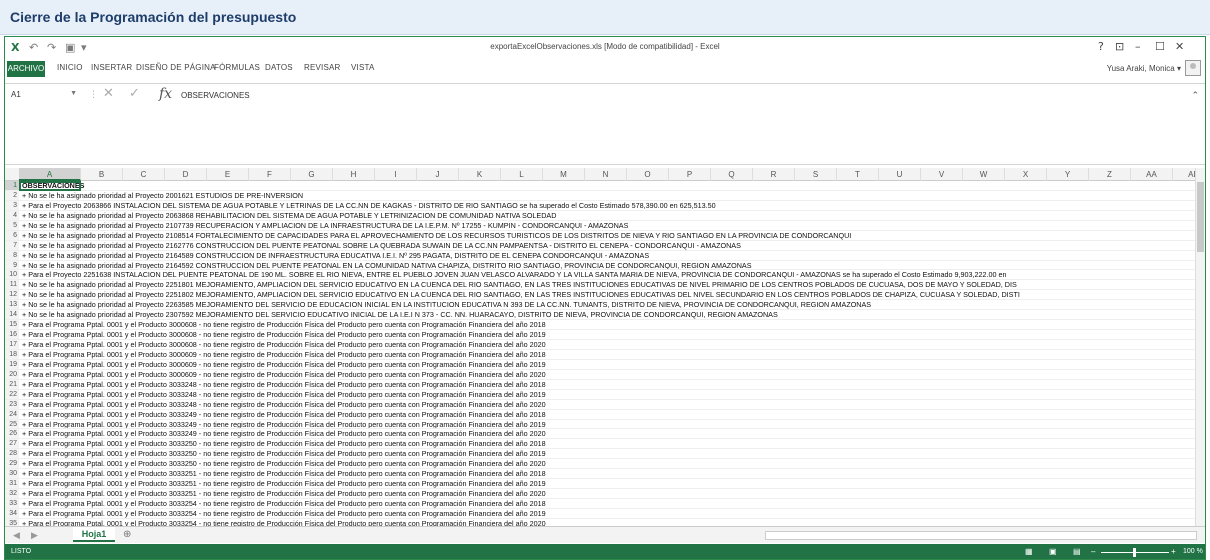 The width and height of the screenshot is (1210, 560). Describe the element at coordinates (215, 95) in the screenshot. I see `formula-input: OBSERVACIONES` at that location.